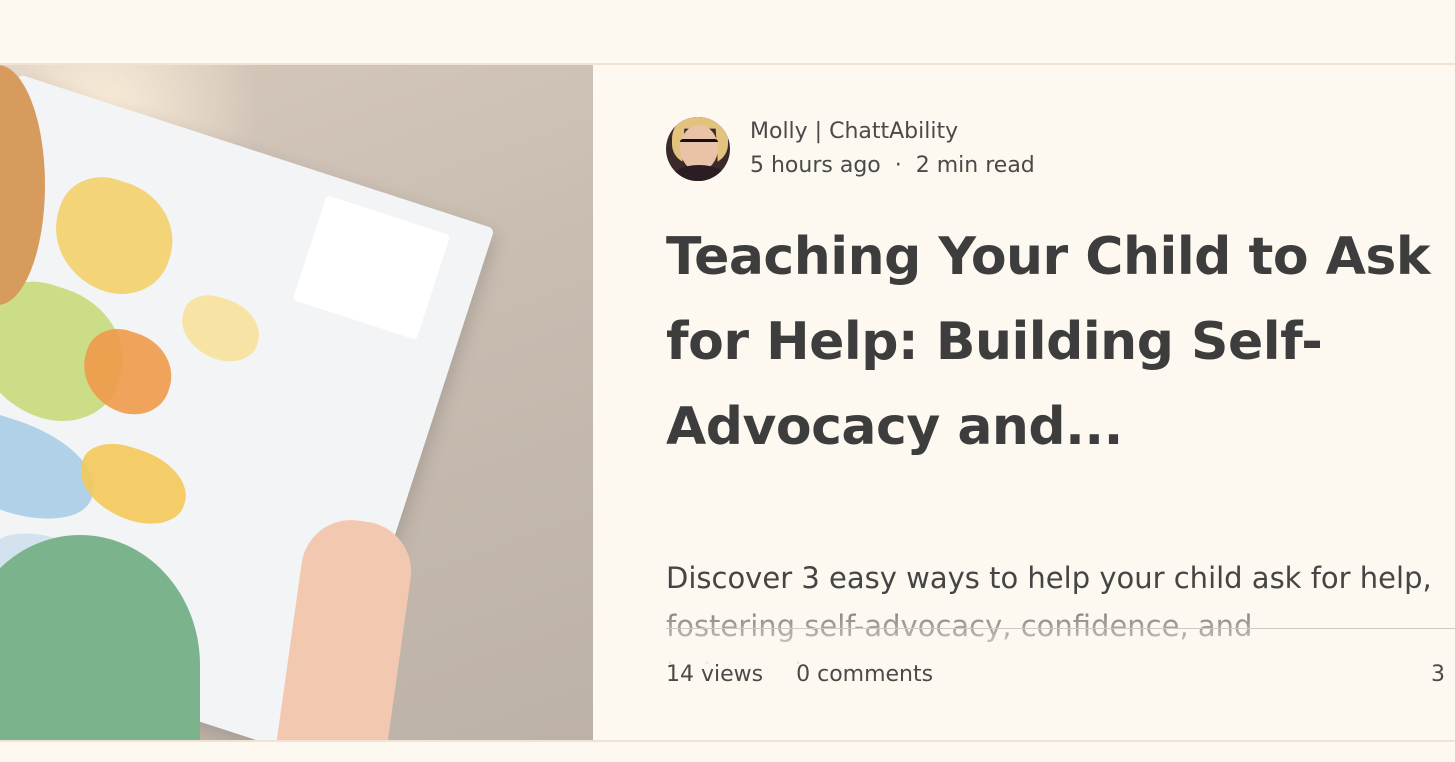  I want to click on post-stats: 14 views 0 comments 3, so click(1060, 674).